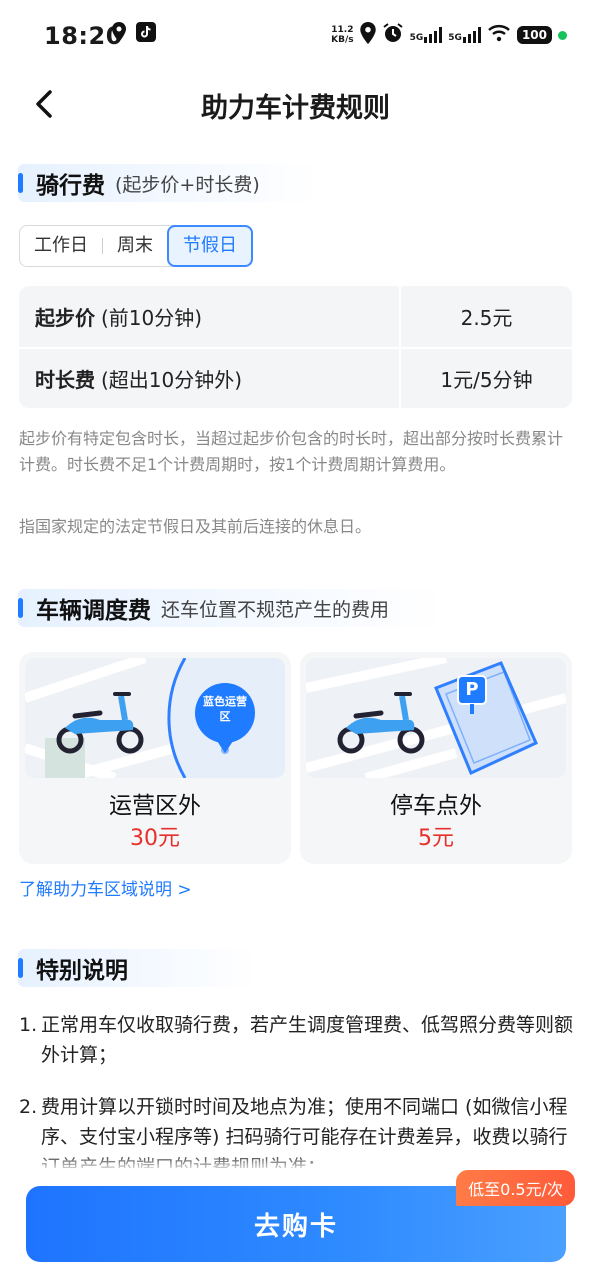 This screenshot has width=591, height=1280. Describe the element at coordinates (342, 35) in the screenshot. I see `network-speed: 11.2 KB/s` at that location.